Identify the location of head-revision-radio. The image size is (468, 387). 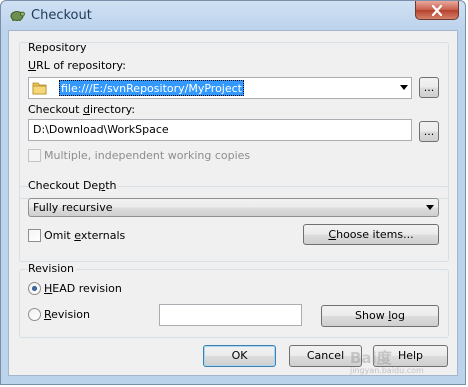
(34, 288).